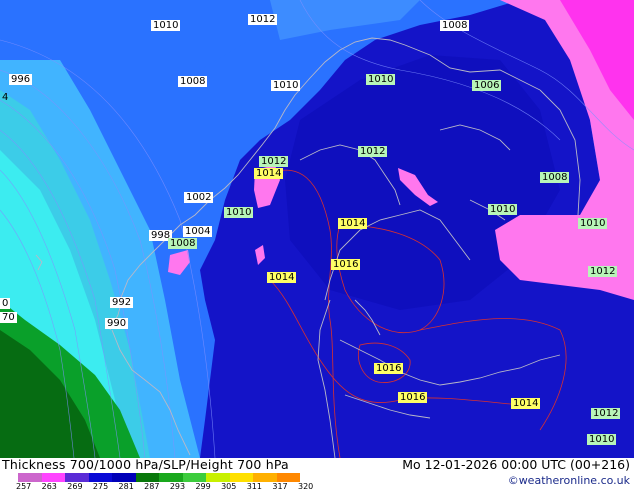 The height and width of the screenshot is (491, 634). Describe the element at coordinates (199, 197) in the screenshot. I see `pressure-label: 1002` at that location.